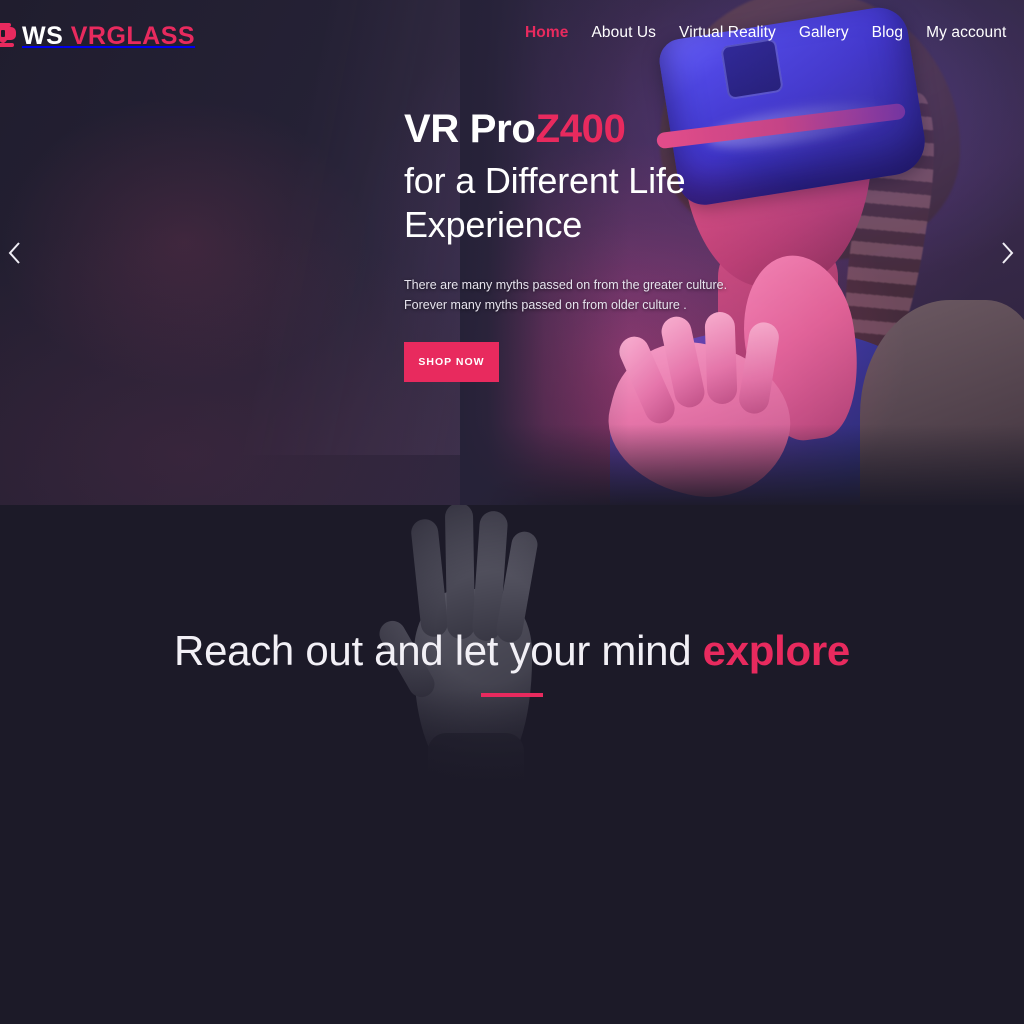 The height and width of the screenshot is (1024, 1024). Describe the element at coordinates (43, 35) in the screenshot. I see `logo-text-primary: WS` at that location.